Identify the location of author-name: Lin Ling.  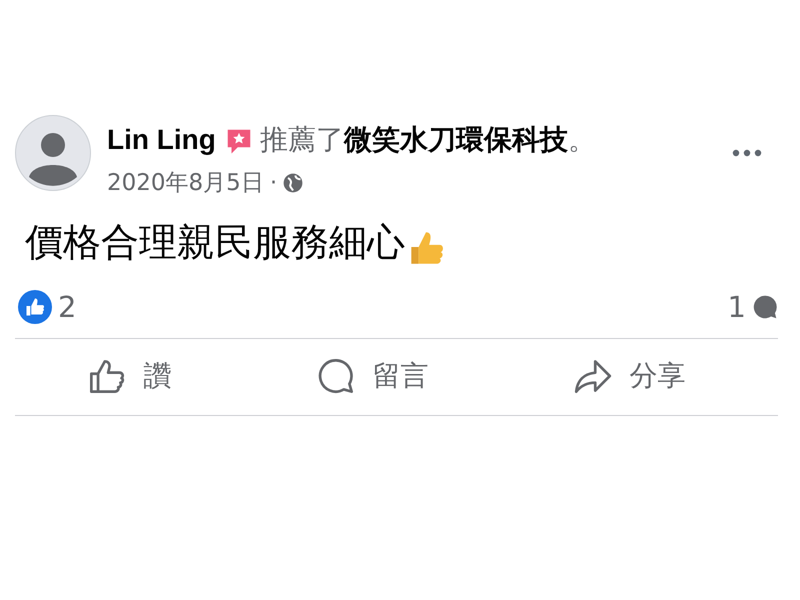
(161, 139).